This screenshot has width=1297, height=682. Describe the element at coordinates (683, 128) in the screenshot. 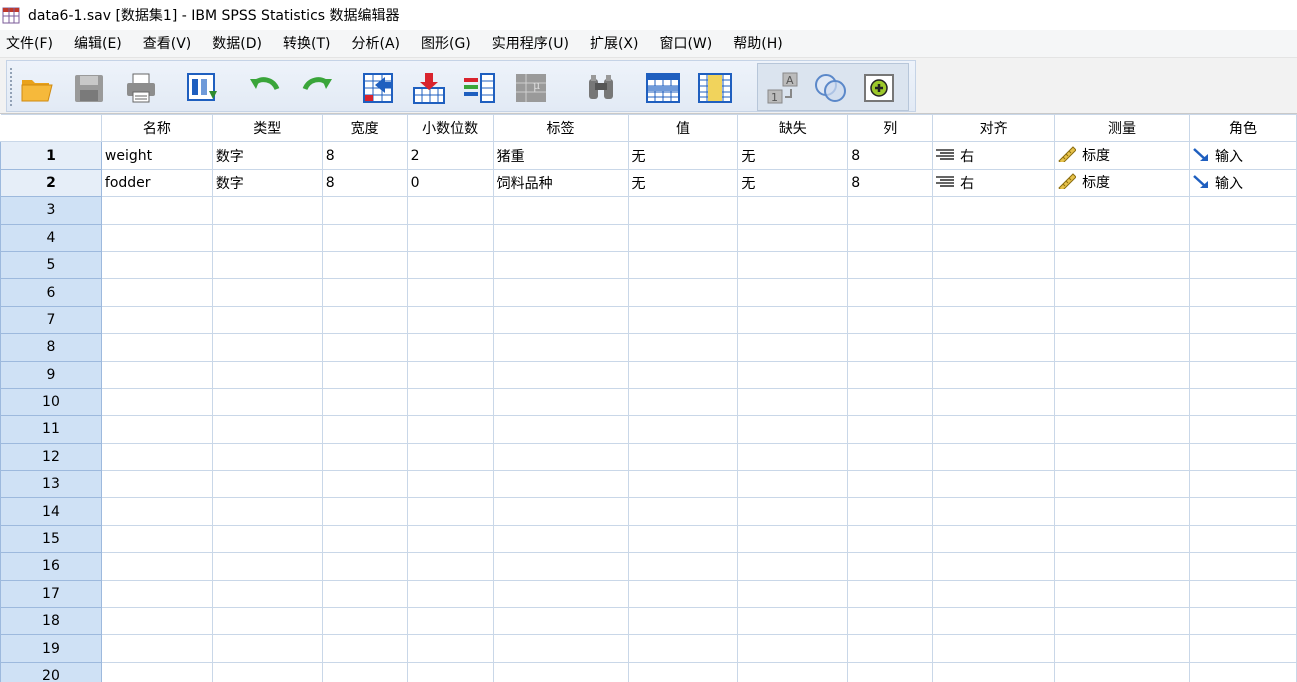

I see `column-header-values: 值` at that location.